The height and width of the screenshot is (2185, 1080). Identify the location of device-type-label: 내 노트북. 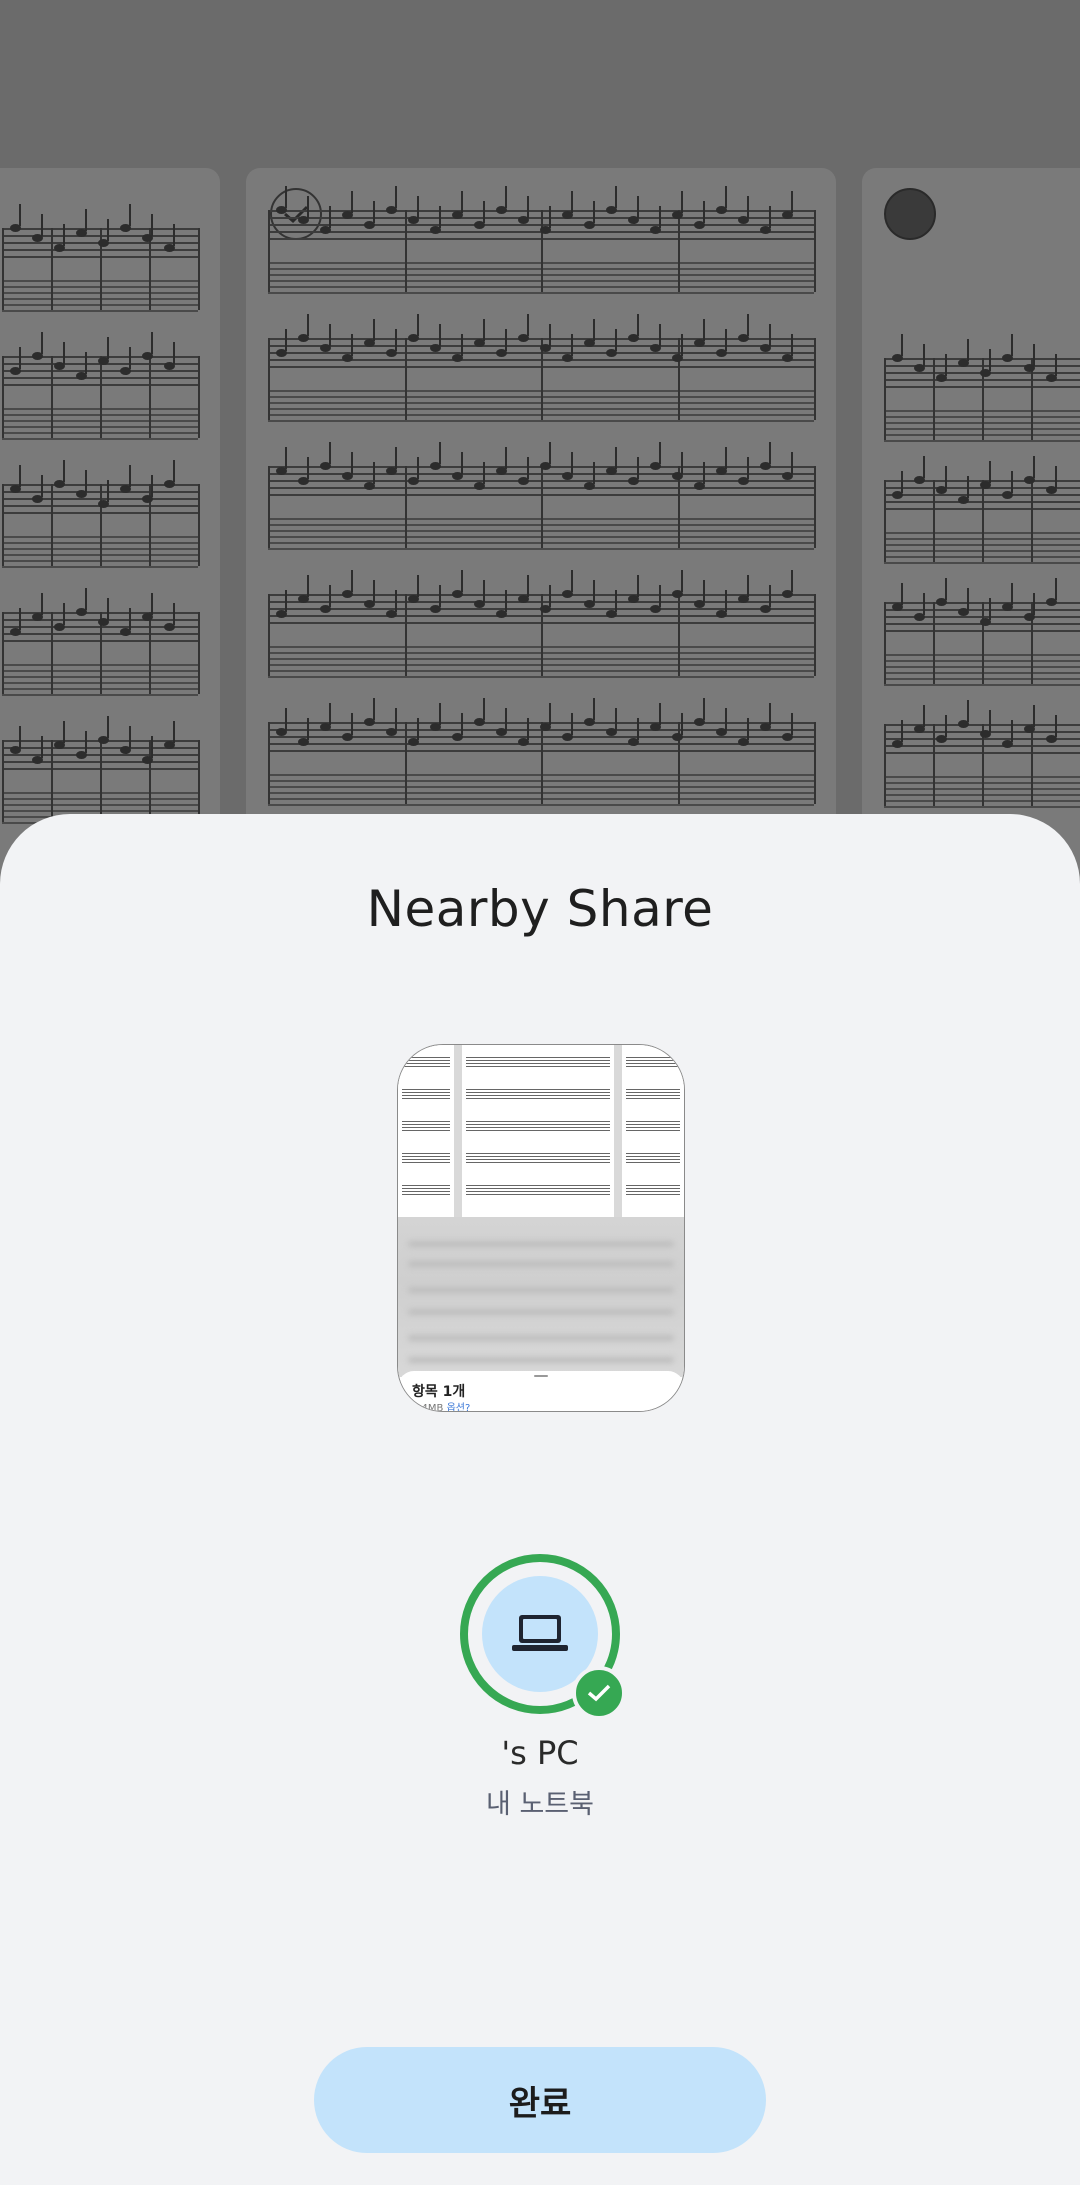
(540, 1804).